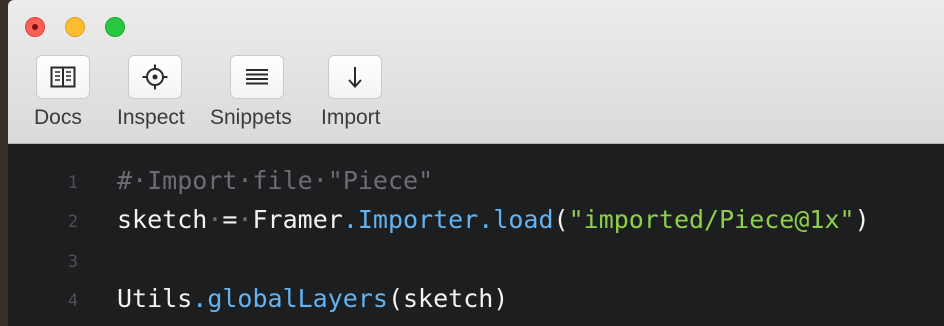  I want to click on line-number: 2, so click(73, 222).